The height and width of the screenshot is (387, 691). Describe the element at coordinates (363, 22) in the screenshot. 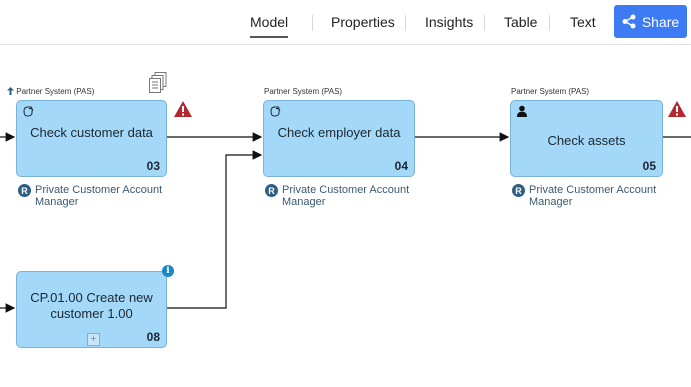

I see `tab-properties: Properties` at that location.